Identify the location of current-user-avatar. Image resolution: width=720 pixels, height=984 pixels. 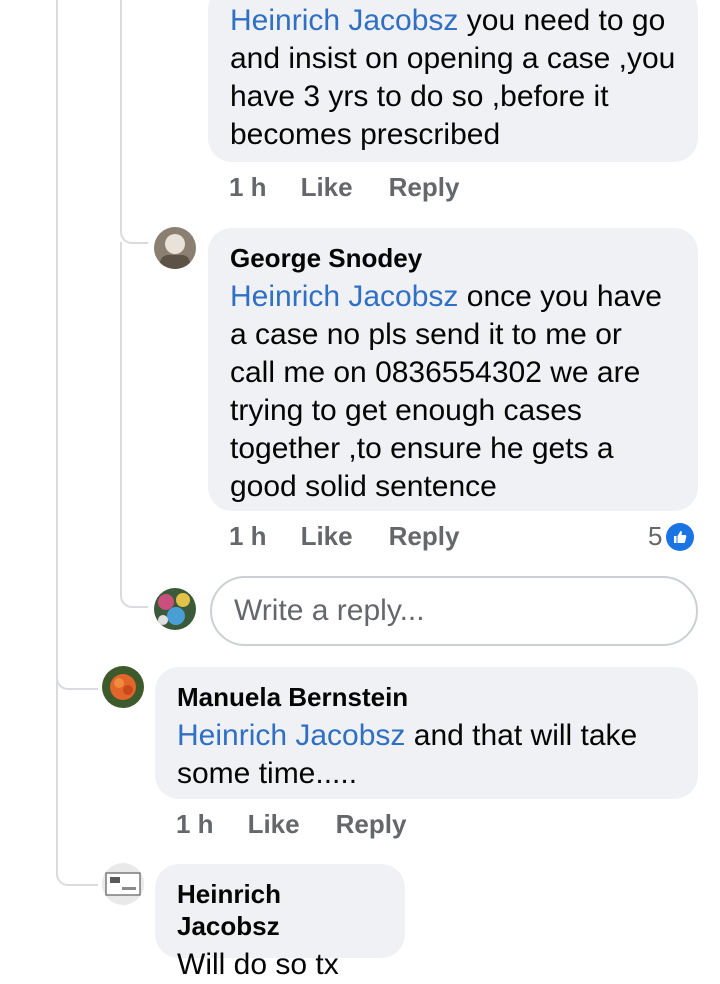
(175, 609).